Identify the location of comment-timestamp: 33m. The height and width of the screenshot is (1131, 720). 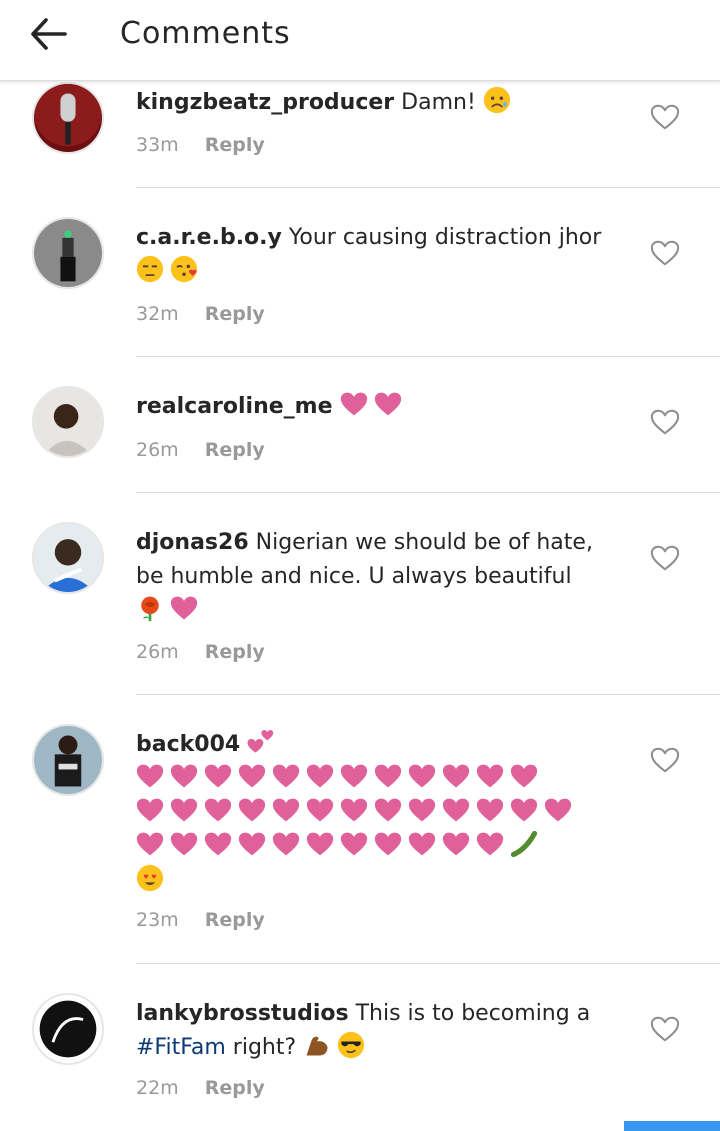
(157, 145).